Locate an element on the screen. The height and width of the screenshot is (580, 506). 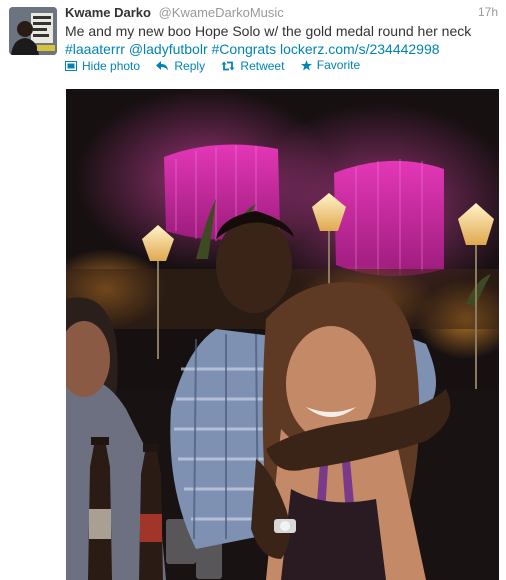
timestamp: 17h is located at coordinates (488, 12).